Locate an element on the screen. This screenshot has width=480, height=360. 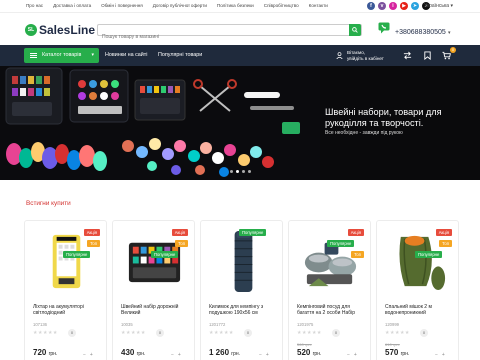
catalog-label: Каталог товарів is located at coordinates (62, 55).